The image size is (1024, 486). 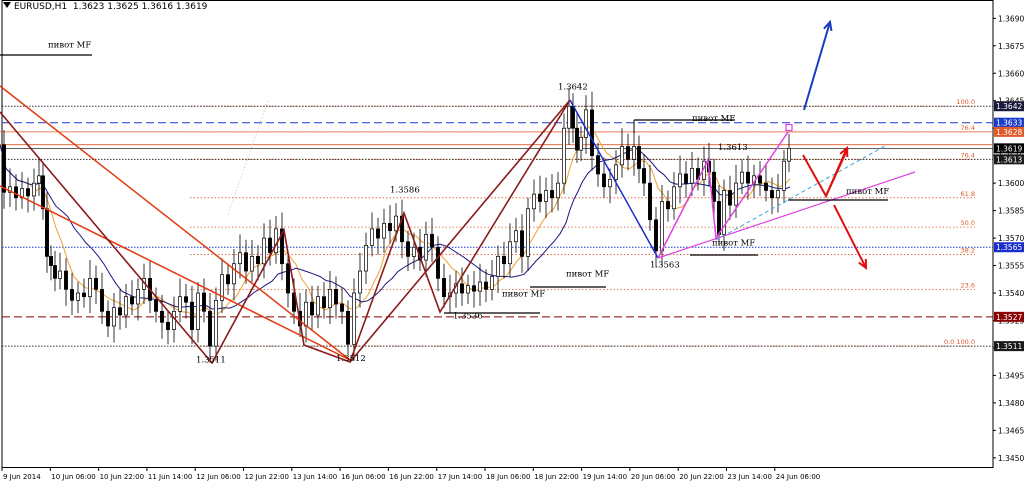 What do you see at coordinates (733, 148) in the screenshot?
I see `chart-annotation: 1.3613` at bounding box center [733, 148].